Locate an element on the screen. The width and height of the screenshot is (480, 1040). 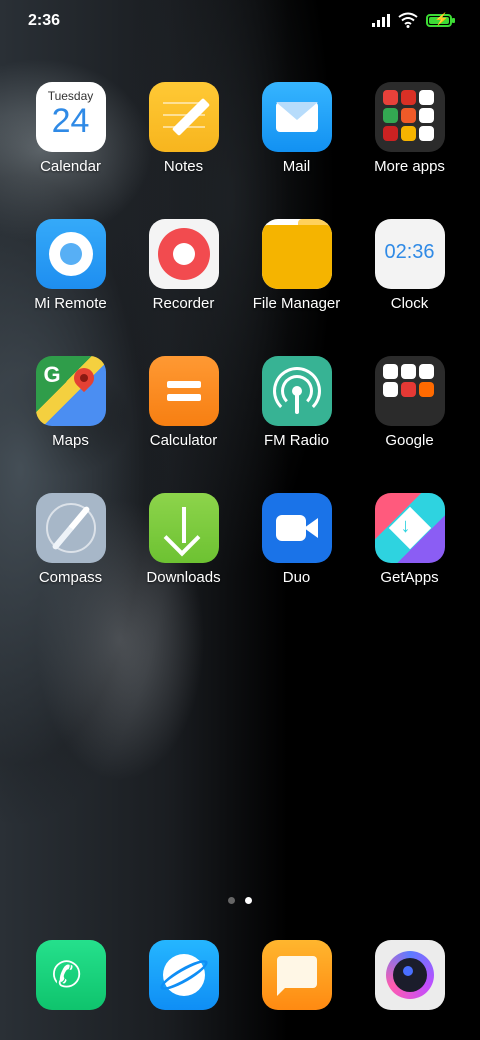
app-maps: G Maps is located at coordinates (70, 402).